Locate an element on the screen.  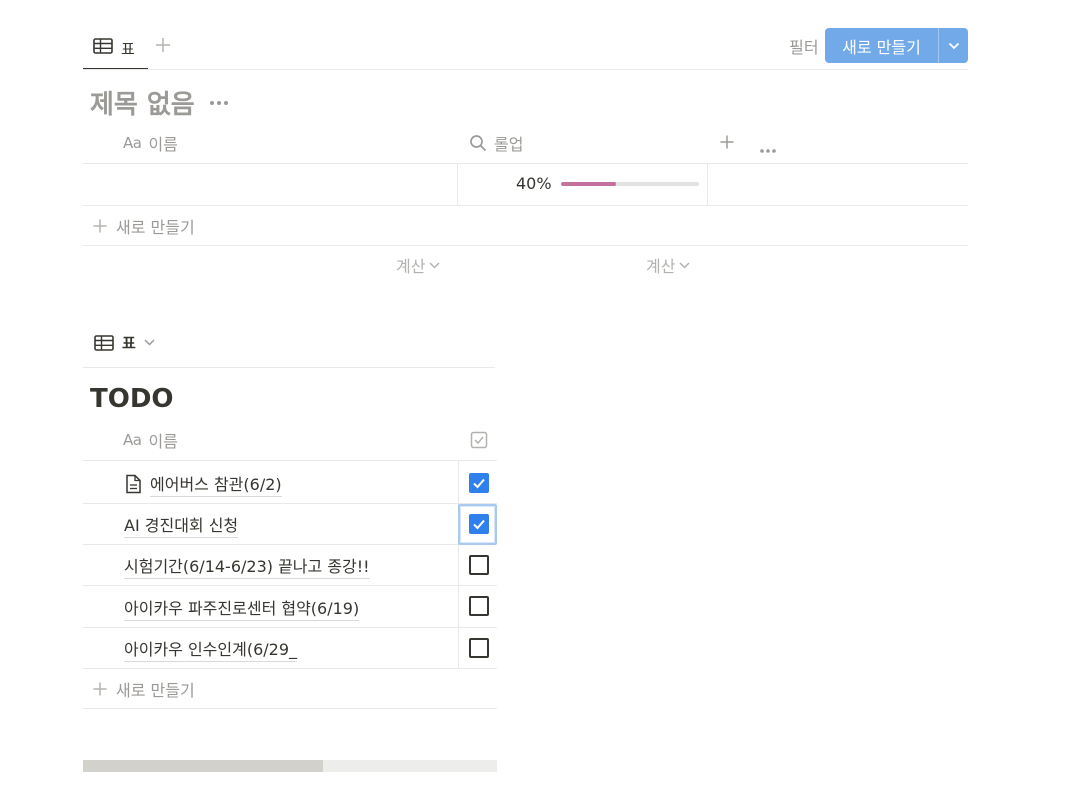
checkbox-type-icon is located at coordinates (479, 440).